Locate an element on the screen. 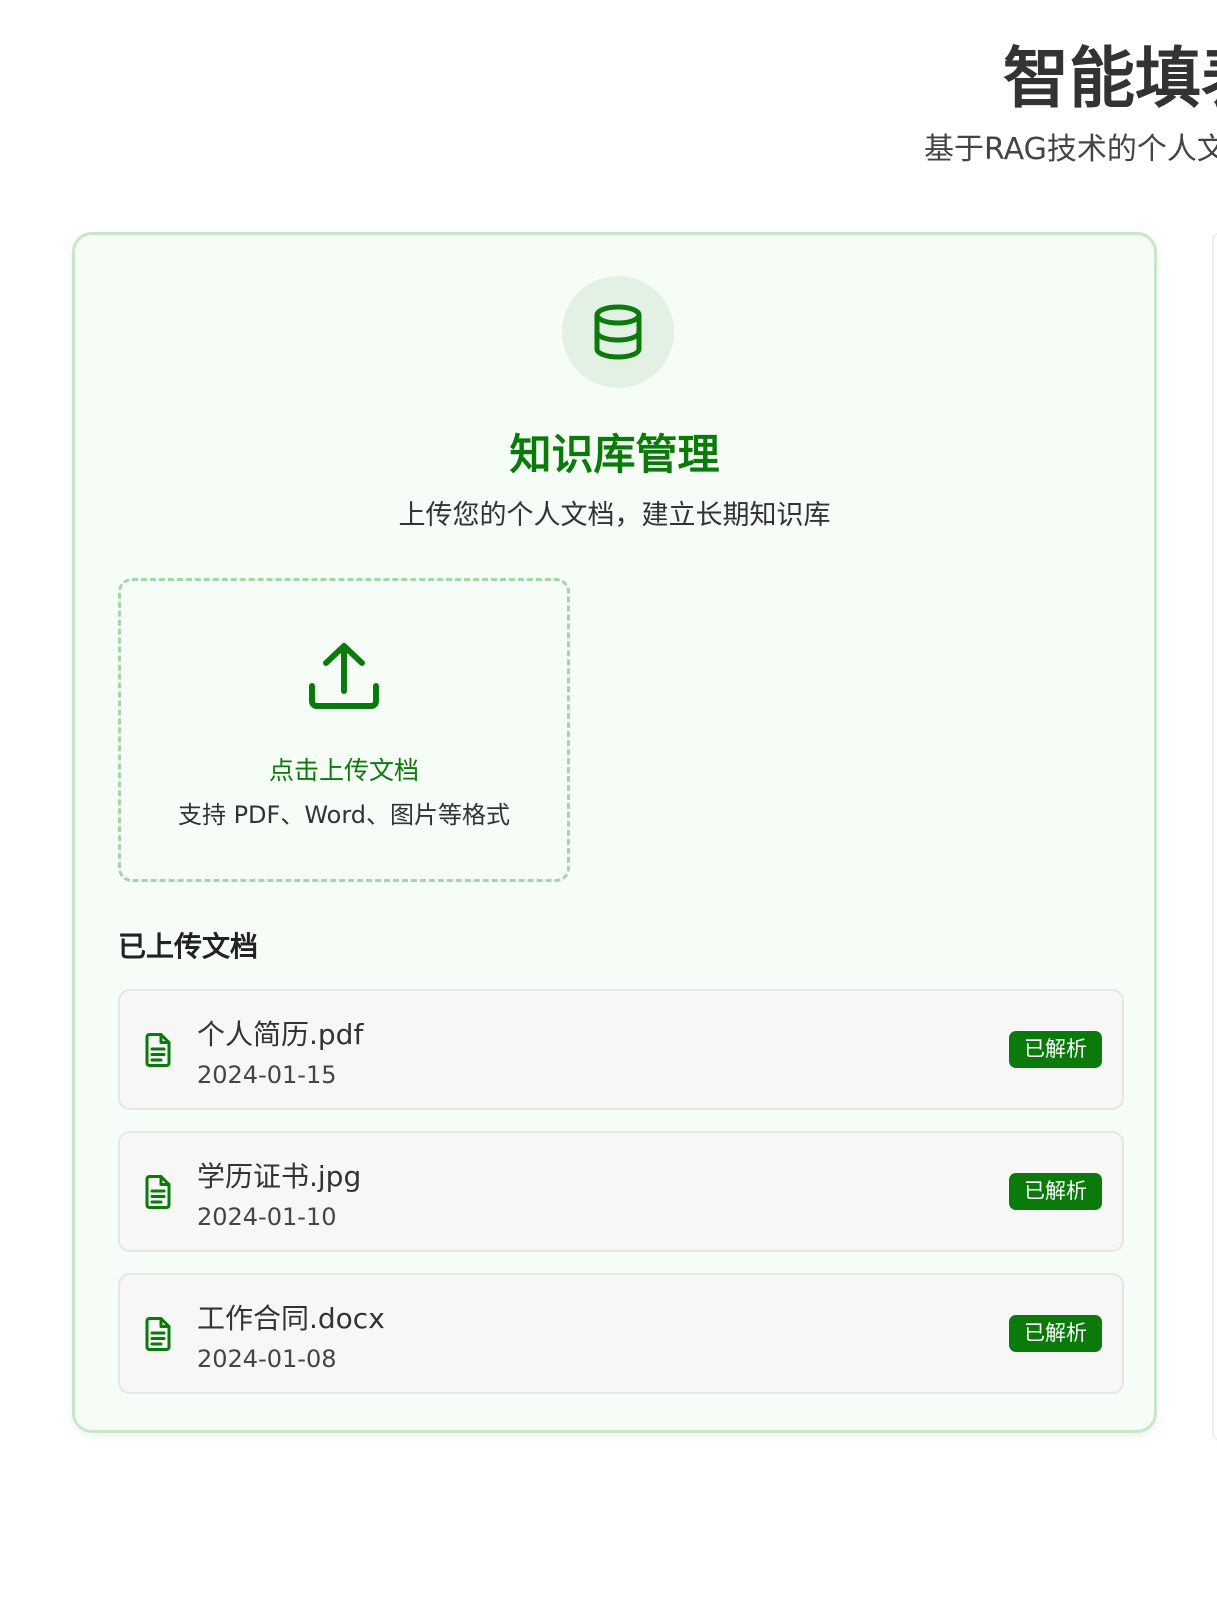  adjacent-panel is located at coordinates (1214, 836).